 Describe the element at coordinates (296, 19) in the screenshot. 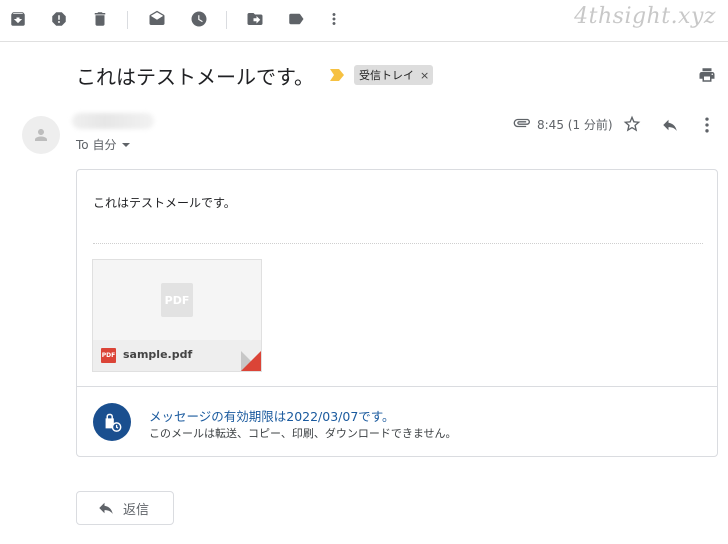

I see `label-icon` at that location.